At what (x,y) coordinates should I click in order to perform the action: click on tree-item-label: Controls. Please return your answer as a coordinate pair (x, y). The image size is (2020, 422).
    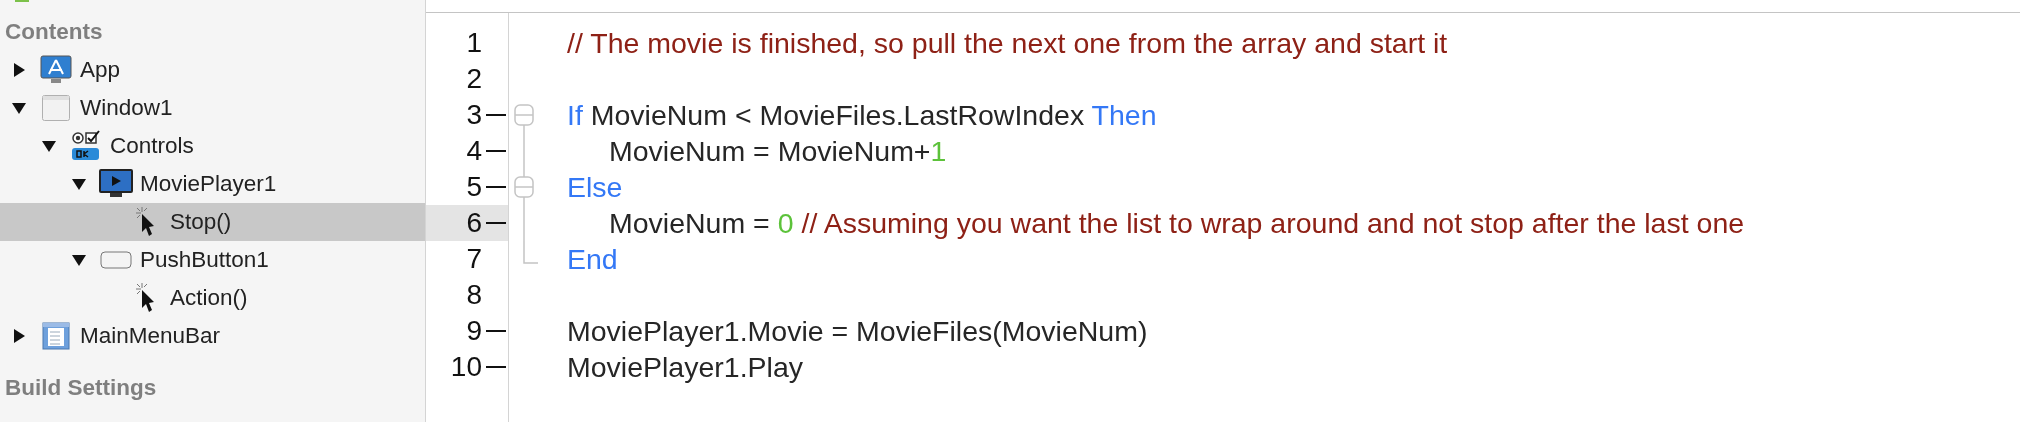
    Looking at the image, I should click on (152, 146).